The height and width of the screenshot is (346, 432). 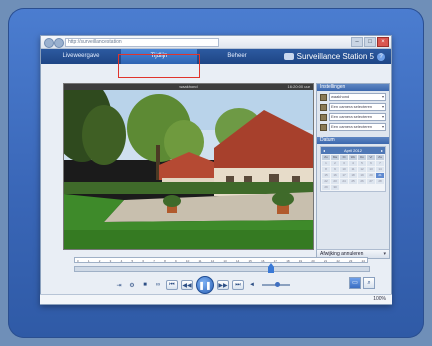 I want to click on calendar-day: 14, so click(x=380, y=169).